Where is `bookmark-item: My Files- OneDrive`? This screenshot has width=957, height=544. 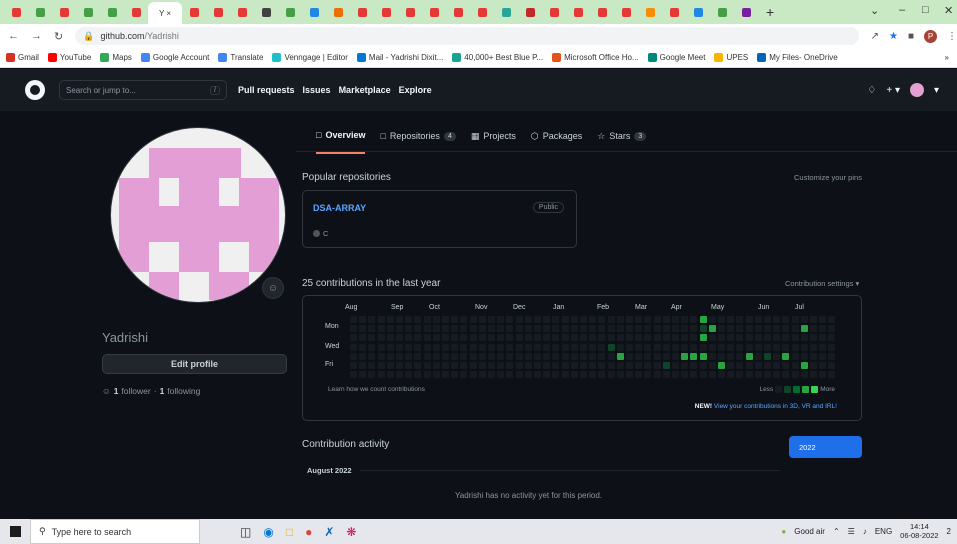
bookmark-item: My Files- OneDrive is located at coordinates (797, 57).